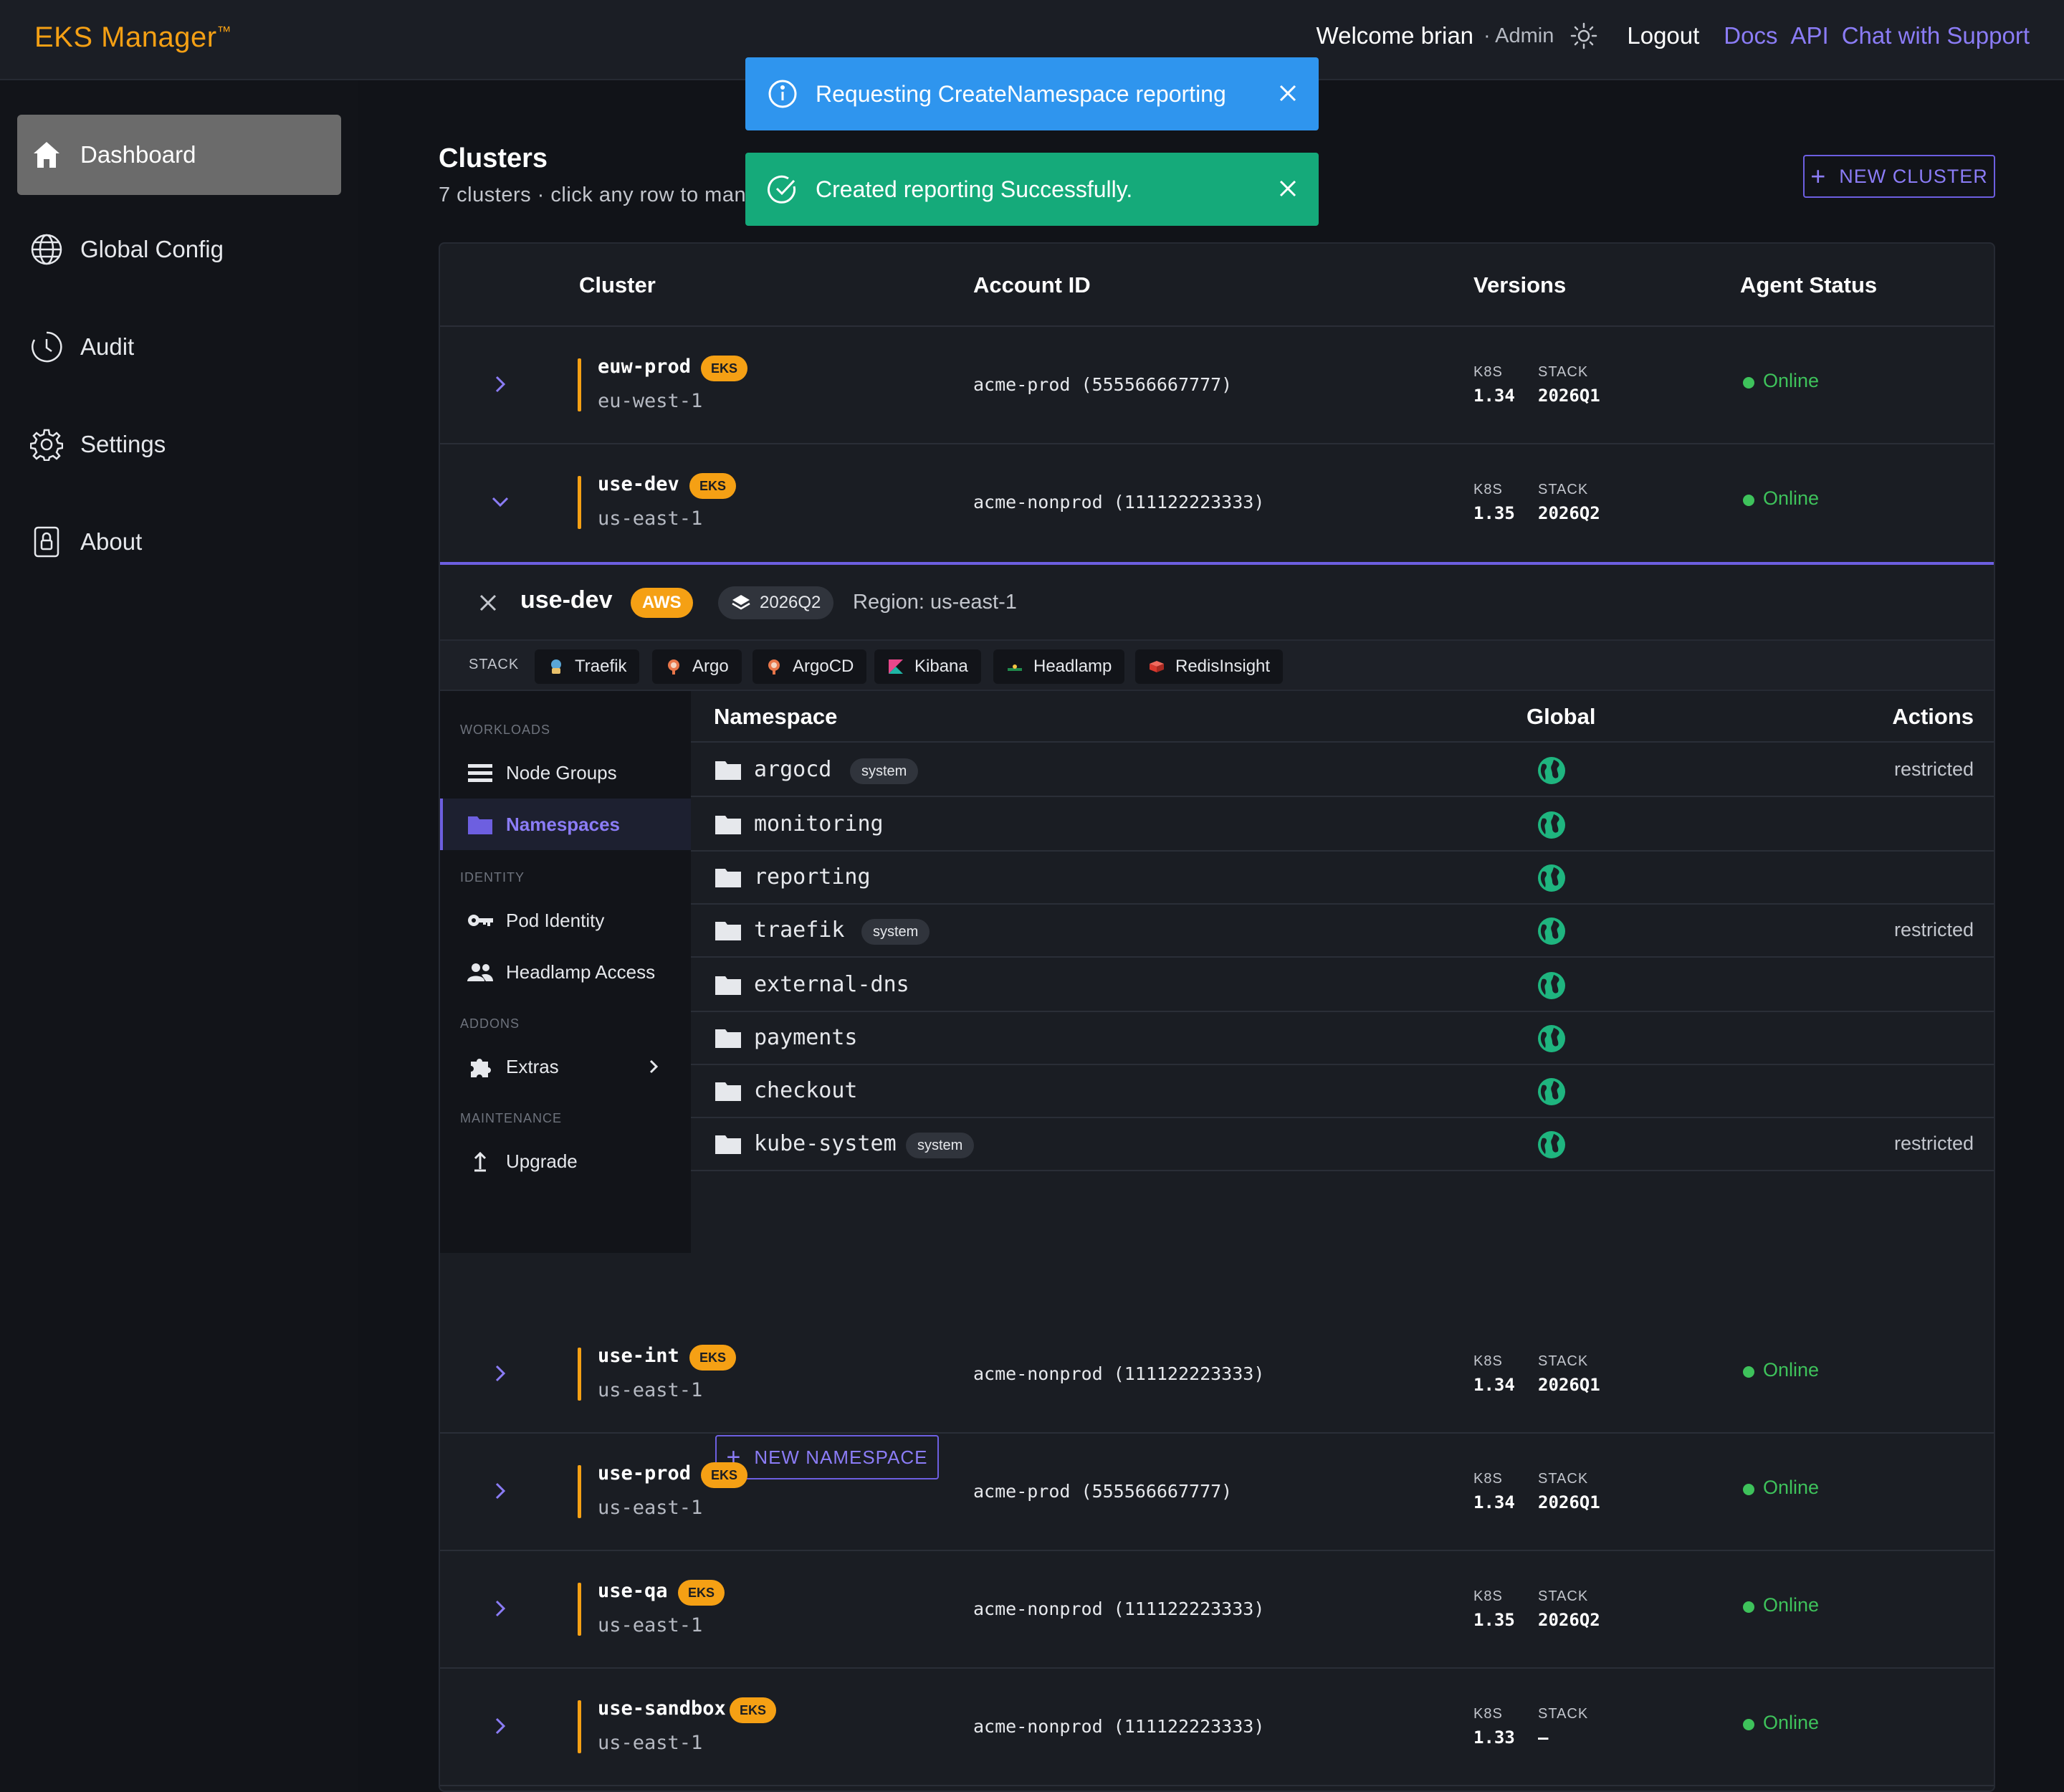 This screenshot has width=2064, height=1792. What do you see at coordinates (565, 1161) in the screenshot?
I see `menu-item-upgrade: Upgrade` at bounding box center [565, 1161].